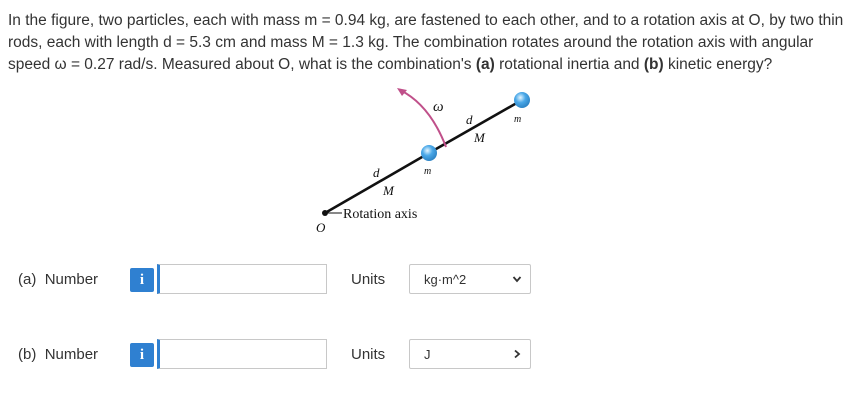 The height and width of the screenshot is (412, 864). Describe the element at coordinates (470, 279) in the screenshot. I see `units-select-a: kg·m^2` at that location.